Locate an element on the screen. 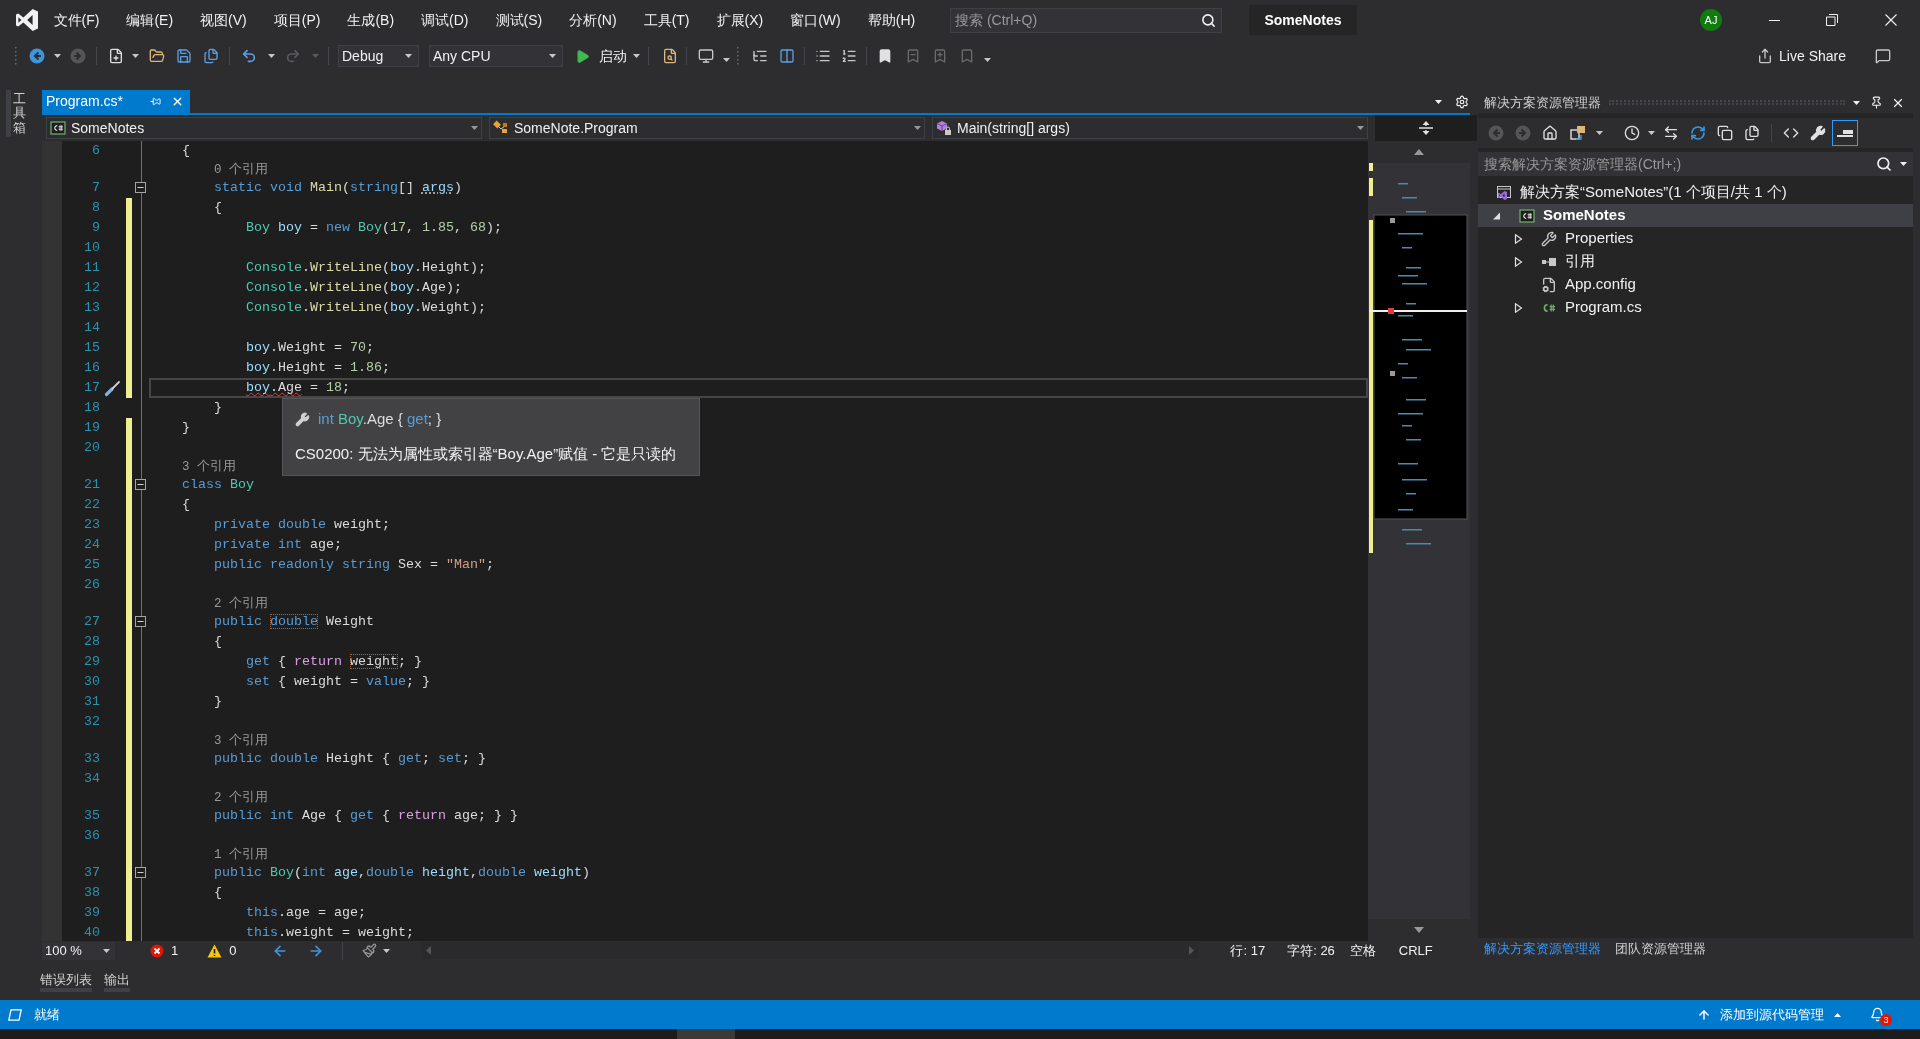 This screenshot has height=1039, width=1920. numbered-list-icon is located at coordinates (849, 56).